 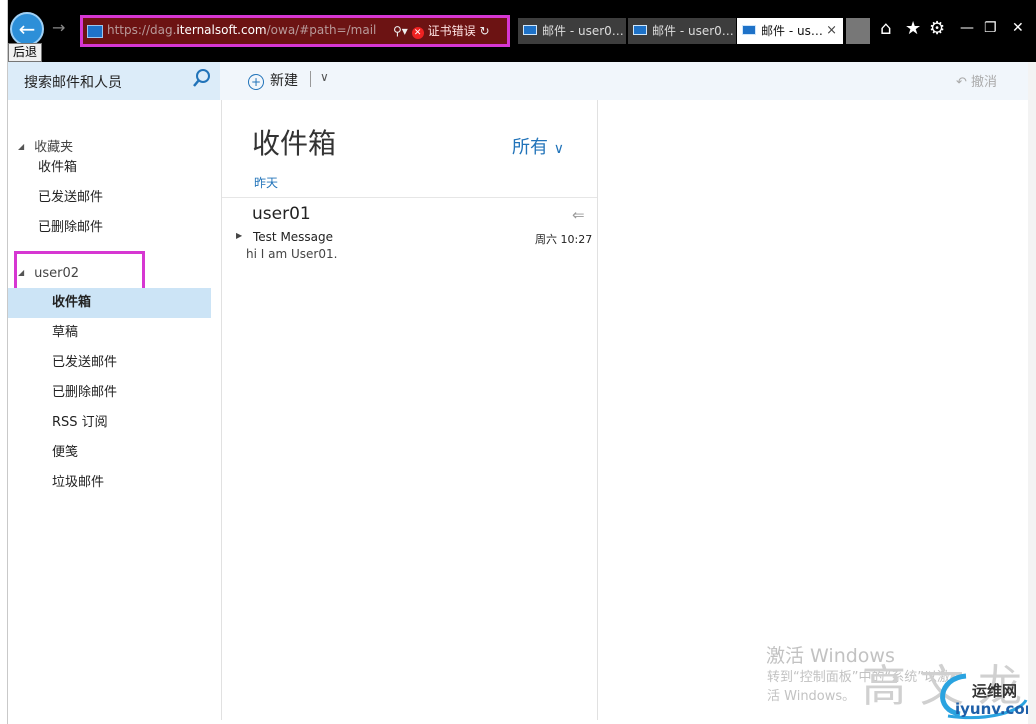 What do you see at coordinates (105, 393) in the screenshot?
I see `folder-deleted: 已删除邮件` at bounding box center [105, 393].